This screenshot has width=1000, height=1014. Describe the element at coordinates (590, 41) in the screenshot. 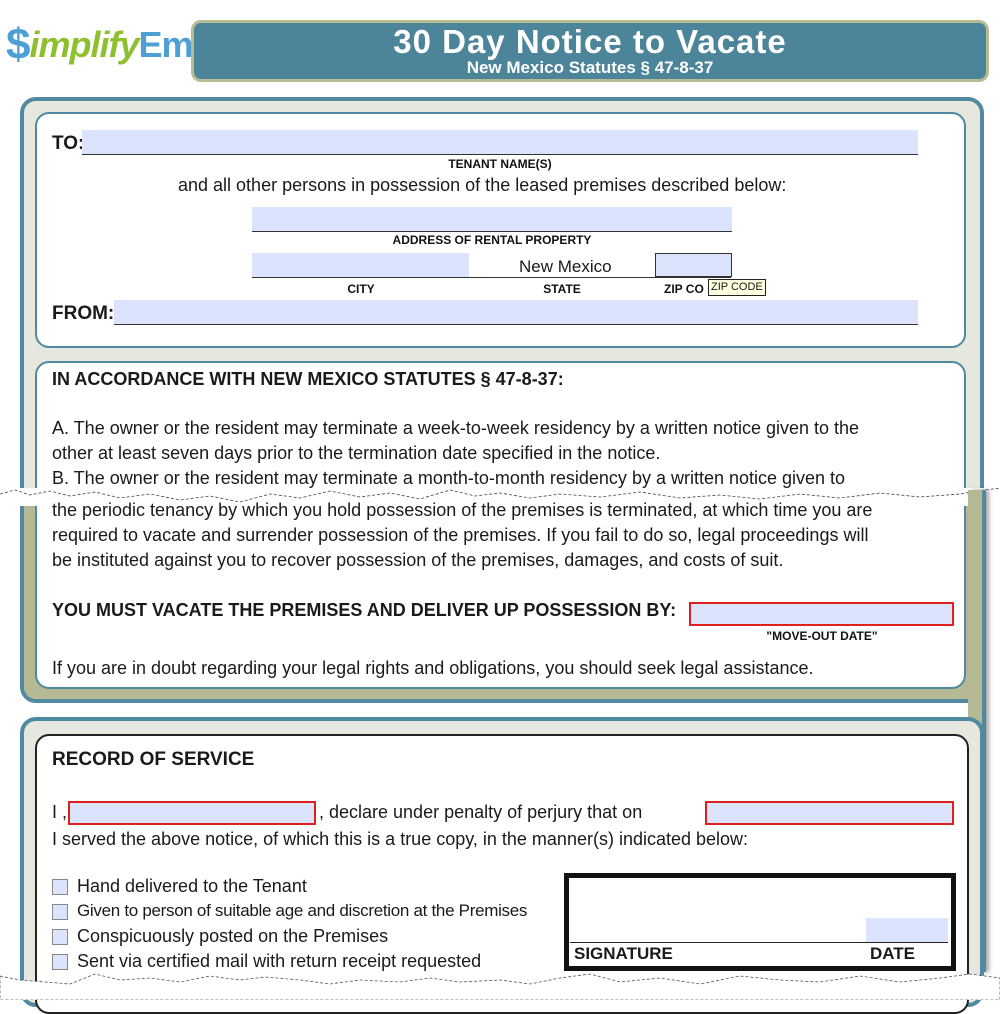

I see `page-title: 30 Day Notice to Vacate` at that location.